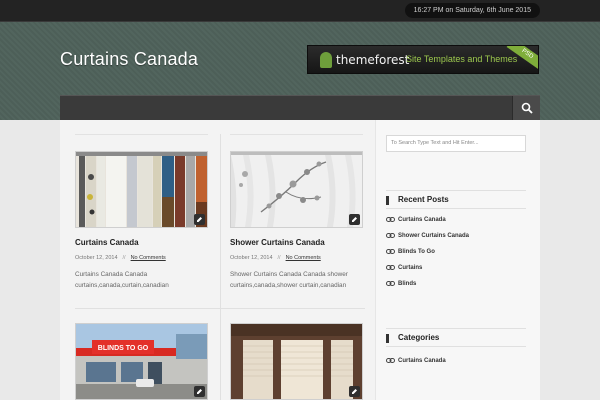 This screenshot has height=400, width=600. What do you see at coordinates (373, 60) in the screenshot?
I see `banner-logo-text: themeforest` at bounding box center [373, 60].